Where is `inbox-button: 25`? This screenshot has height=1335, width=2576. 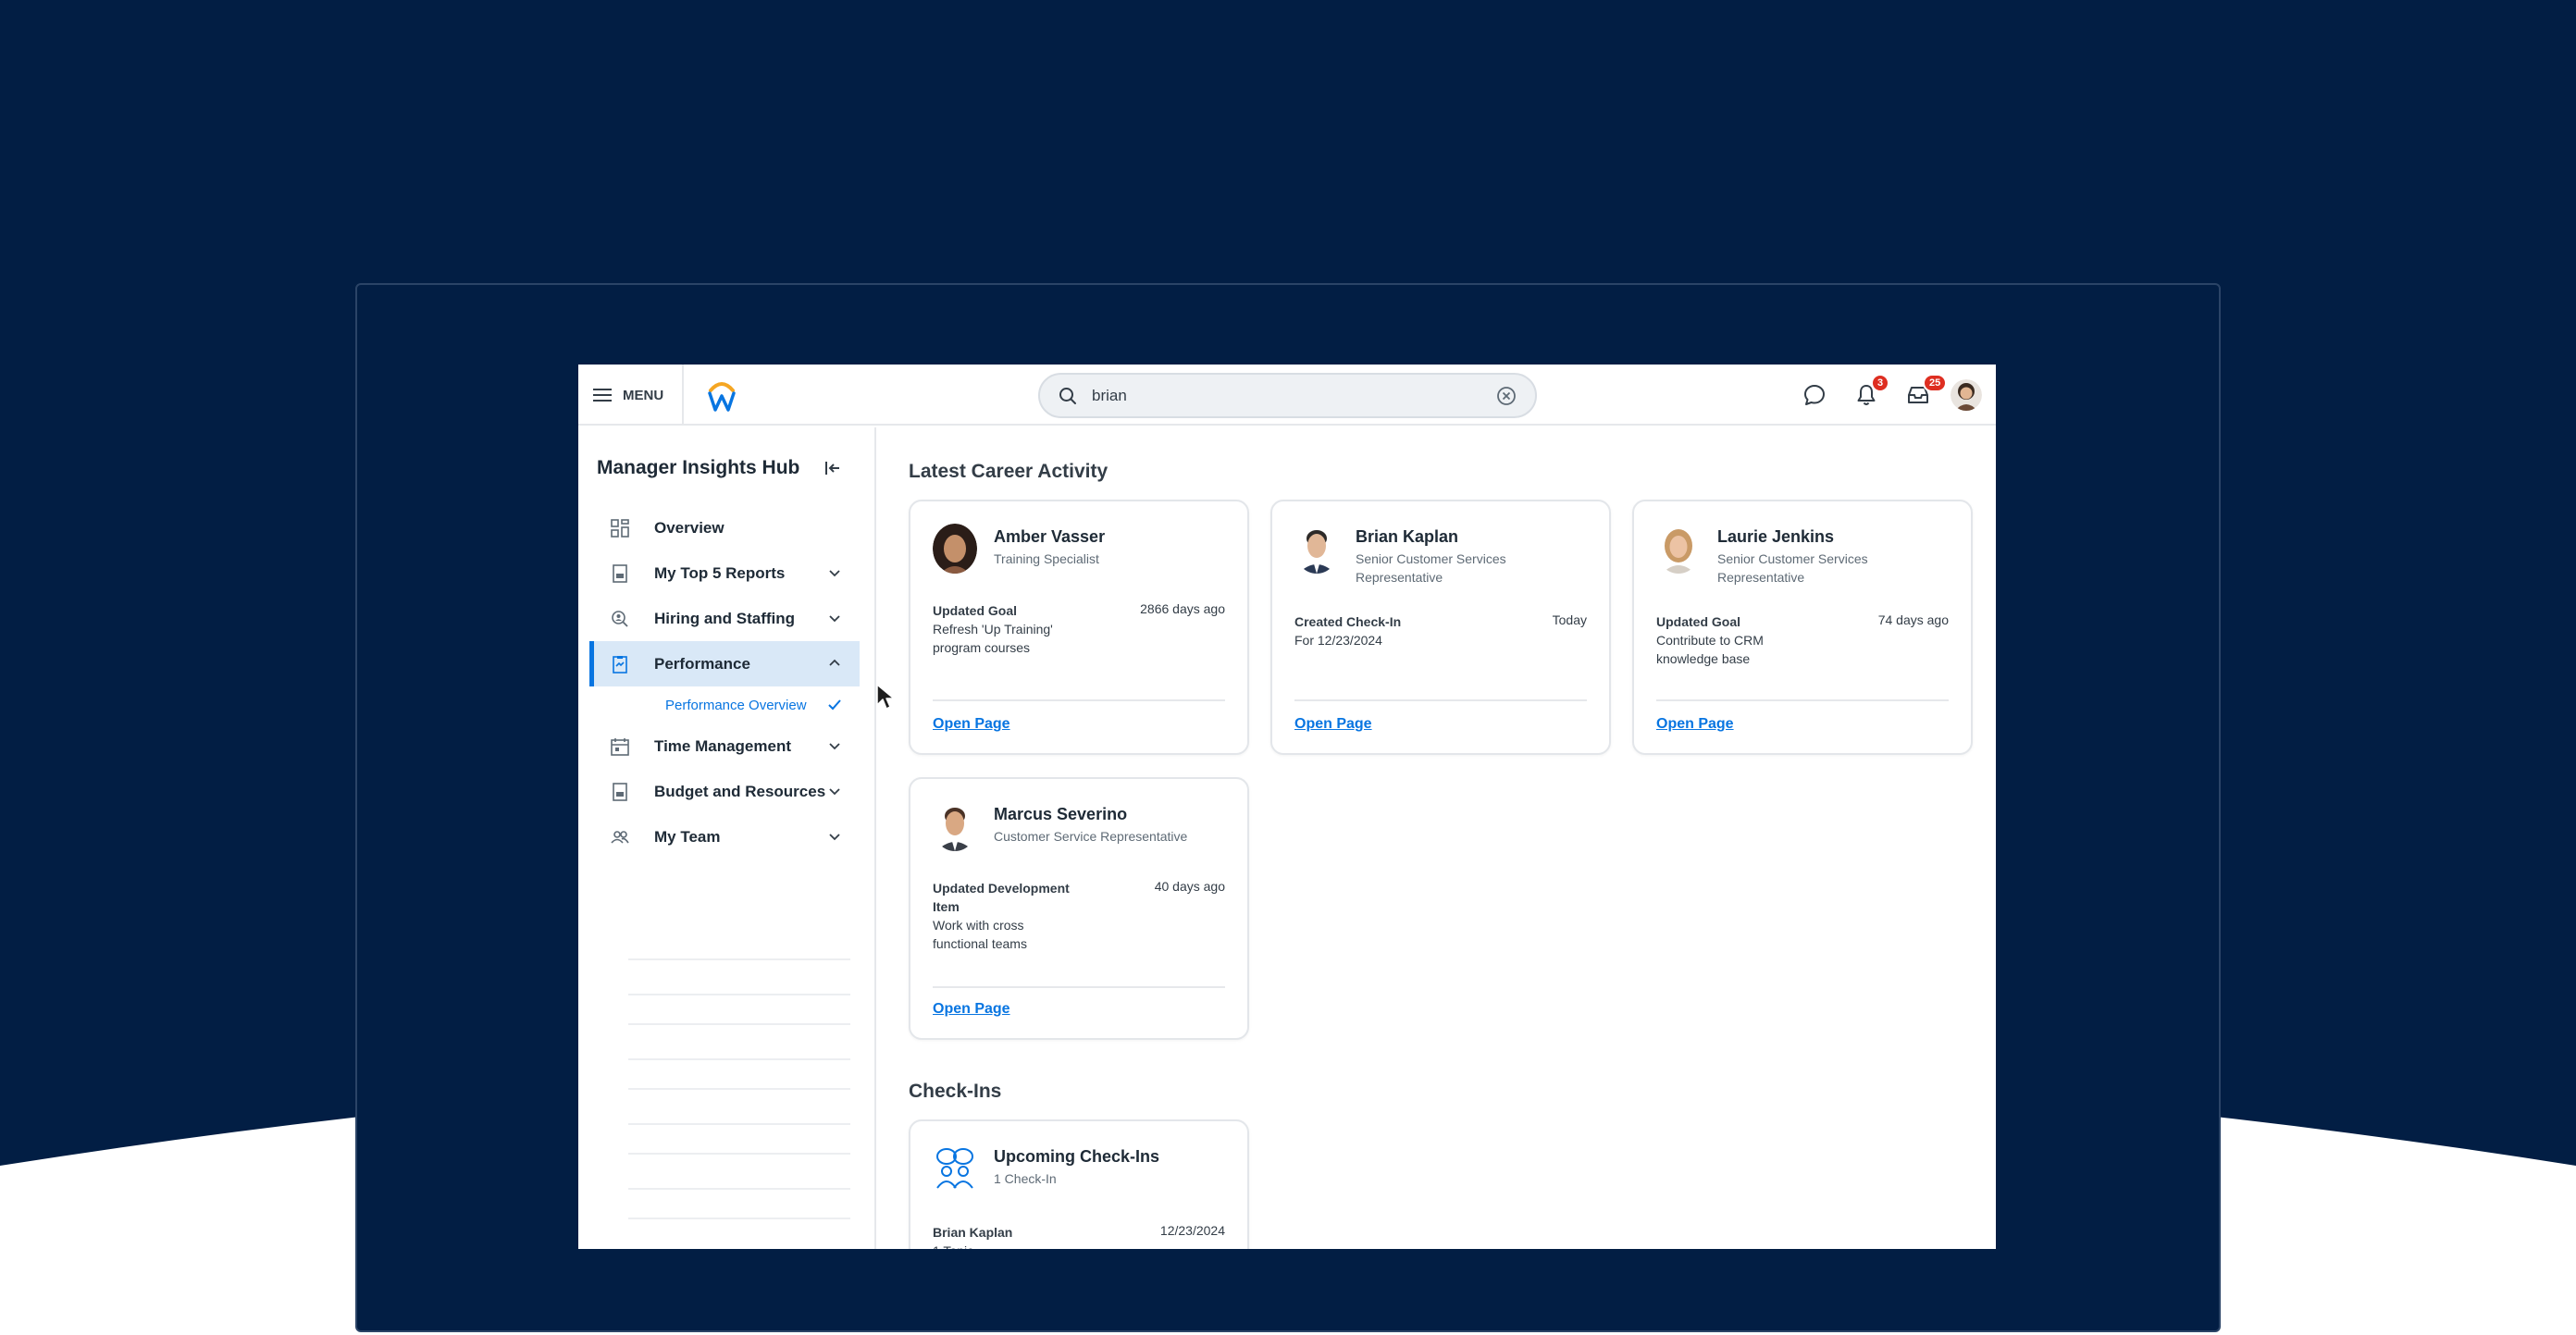
inbox-button: 25 is located at coordinates (1920, 395).